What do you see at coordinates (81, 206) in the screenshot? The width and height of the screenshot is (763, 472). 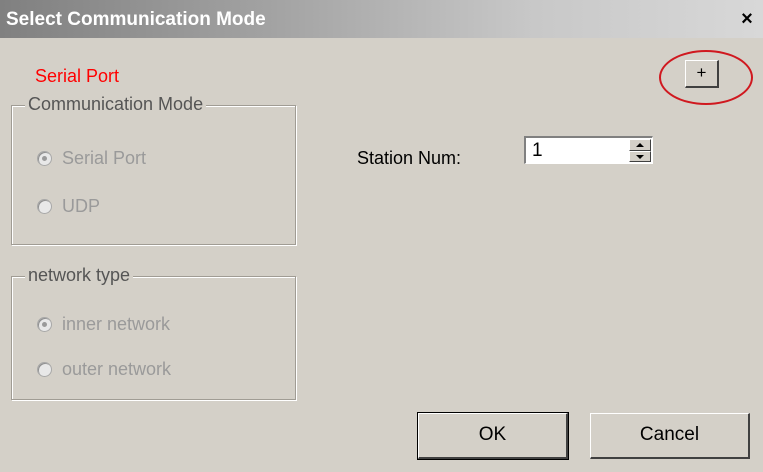 I see `radio-label: UDP` at bounding box center [81, 206].